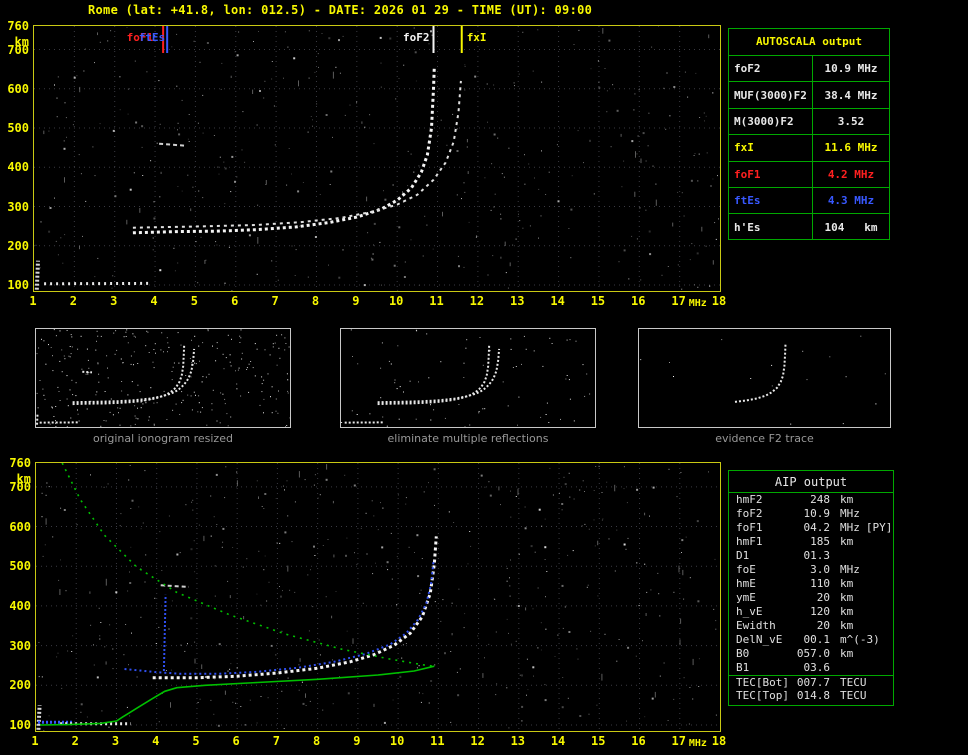  Describe the element at coordinates (746, 597) in the screenshot. I see `aip-param: ymE` at that location.